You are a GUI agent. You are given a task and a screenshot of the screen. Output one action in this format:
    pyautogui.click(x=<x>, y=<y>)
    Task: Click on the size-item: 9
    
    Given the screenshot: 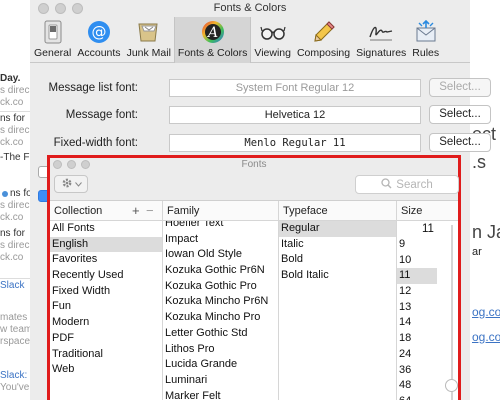 What is the action you would take?
    pyautogui.click(x=417, y=245)
    